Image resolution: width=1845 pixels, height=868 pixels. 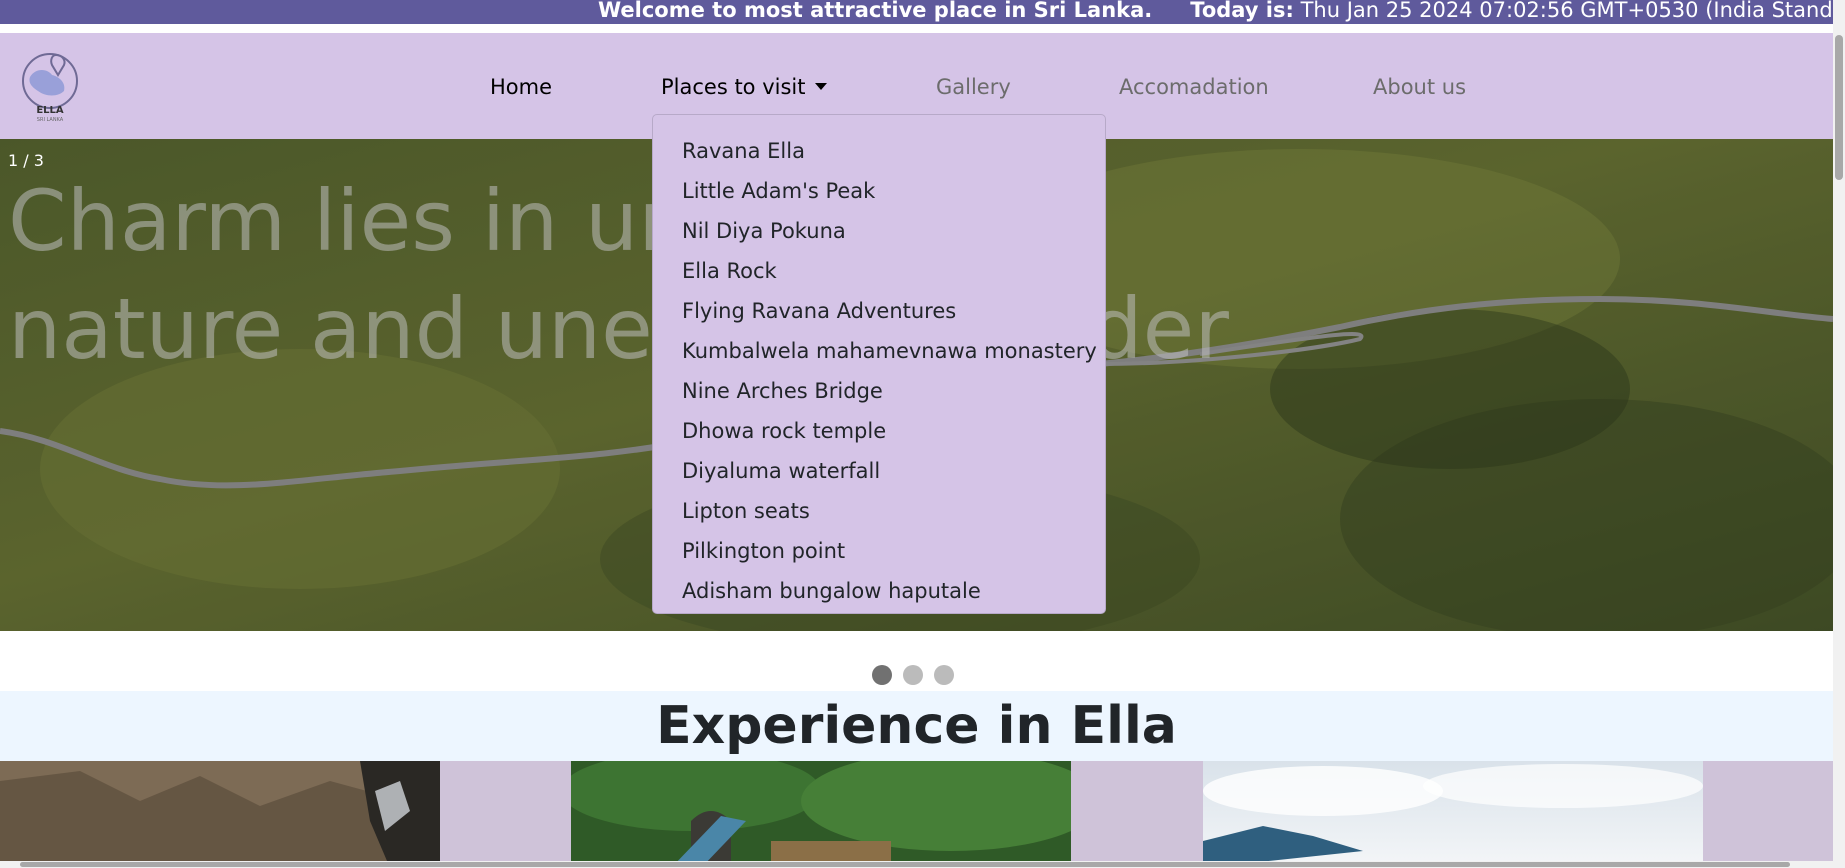 What do you see at coordinates (1839, 434) in the screenshot?
I see `vertical-scrollbar` at bounding box center [1839, 434].